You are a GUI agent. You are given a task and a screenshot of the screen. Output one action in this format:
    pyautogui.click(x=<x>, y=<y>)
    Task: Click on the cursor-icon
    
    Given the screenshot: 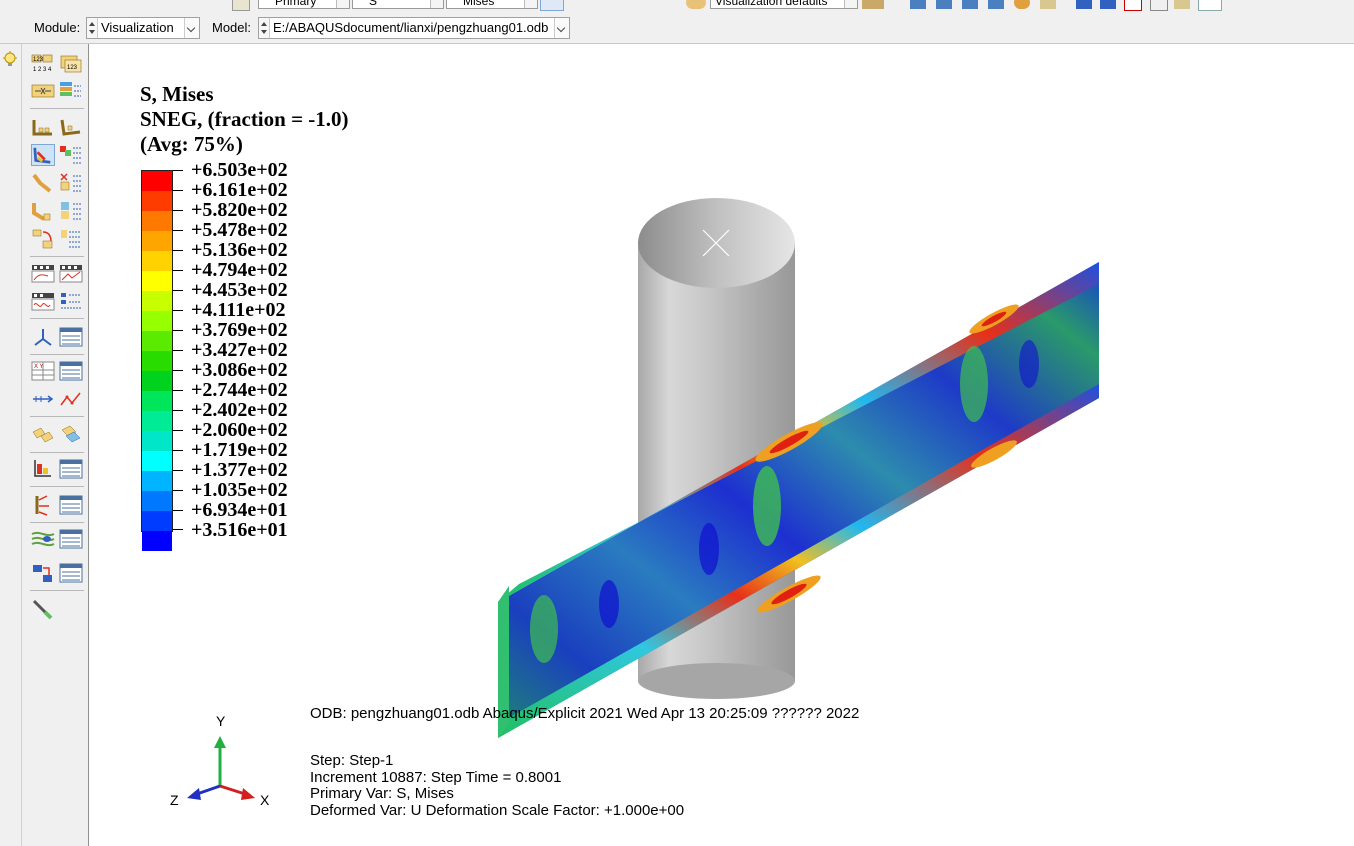 What is the action you would take?
    pyautogui.click(x=1159, y=5)
    